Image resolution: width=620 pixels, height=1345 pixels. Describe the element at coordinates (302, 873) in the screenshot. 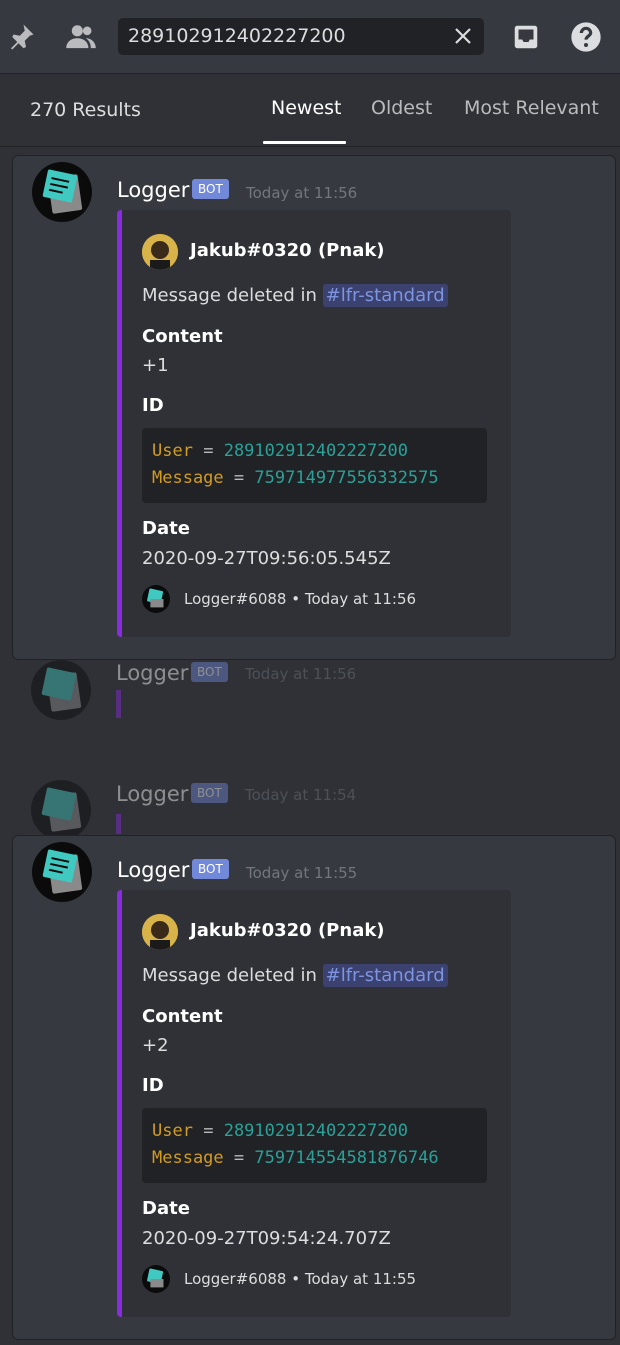

I see `message-timestamp: Today at 11:55` at that location.